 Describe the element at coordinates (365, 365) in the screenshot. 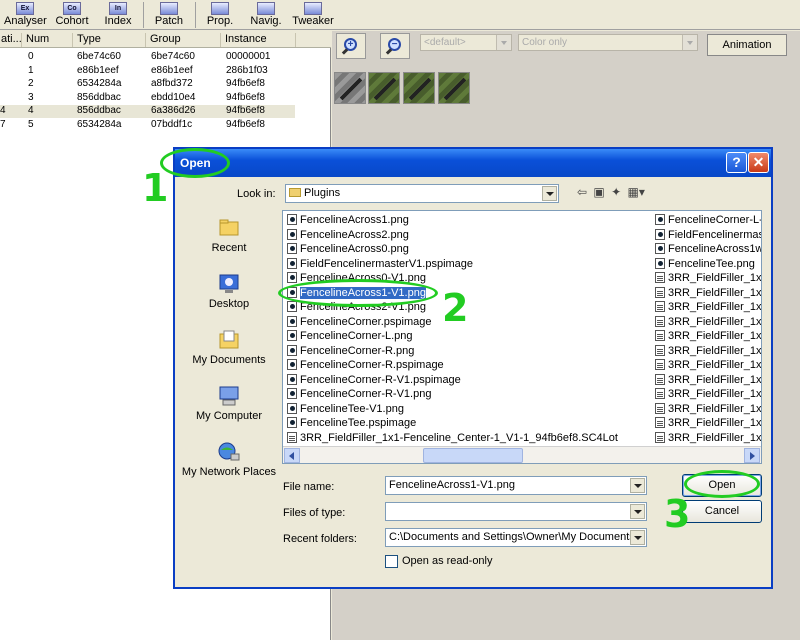

I see `file-item: FencelineCorner-R.pspimage` at that location.